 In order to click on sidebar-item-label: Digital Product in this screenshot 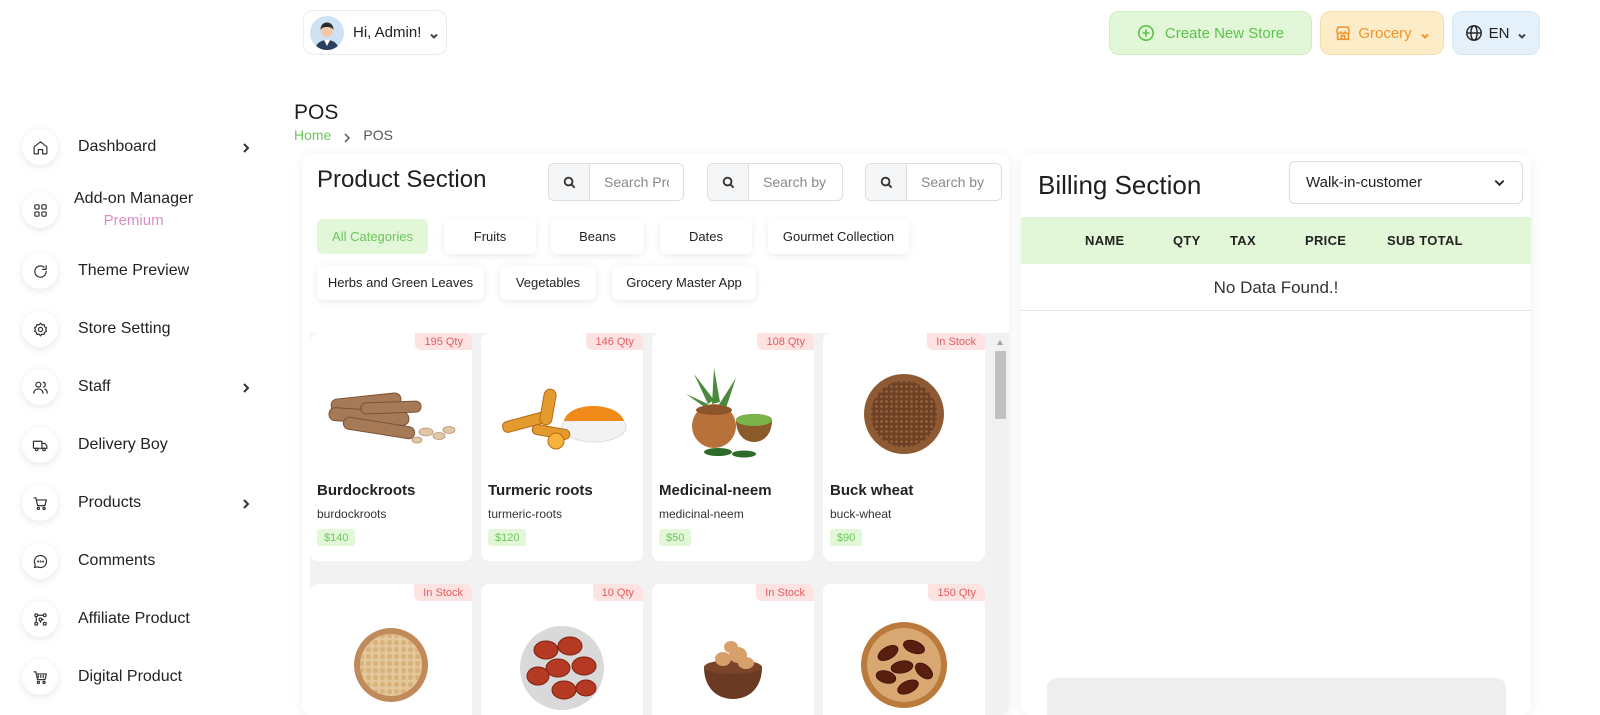, I will do `click(130, 676)`.